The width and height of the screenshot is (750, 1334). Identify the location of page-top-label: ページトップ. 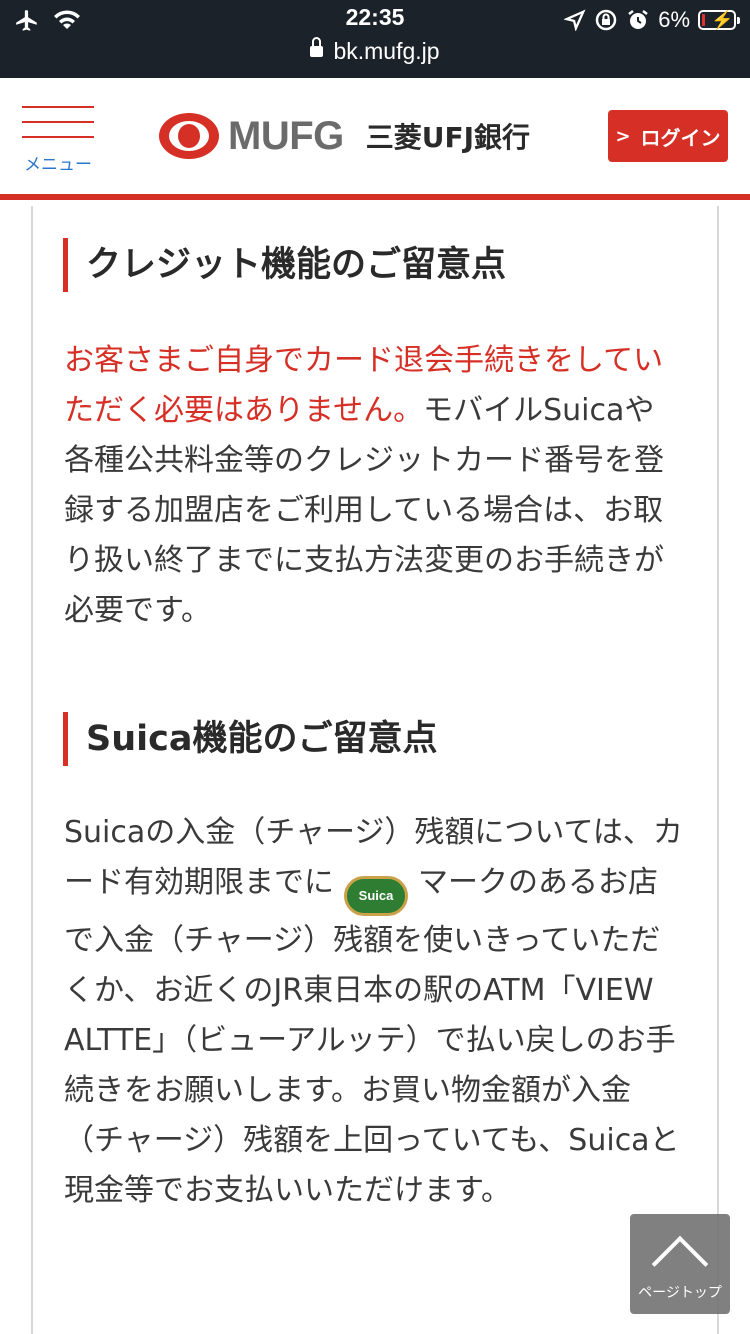
(680, 1293).